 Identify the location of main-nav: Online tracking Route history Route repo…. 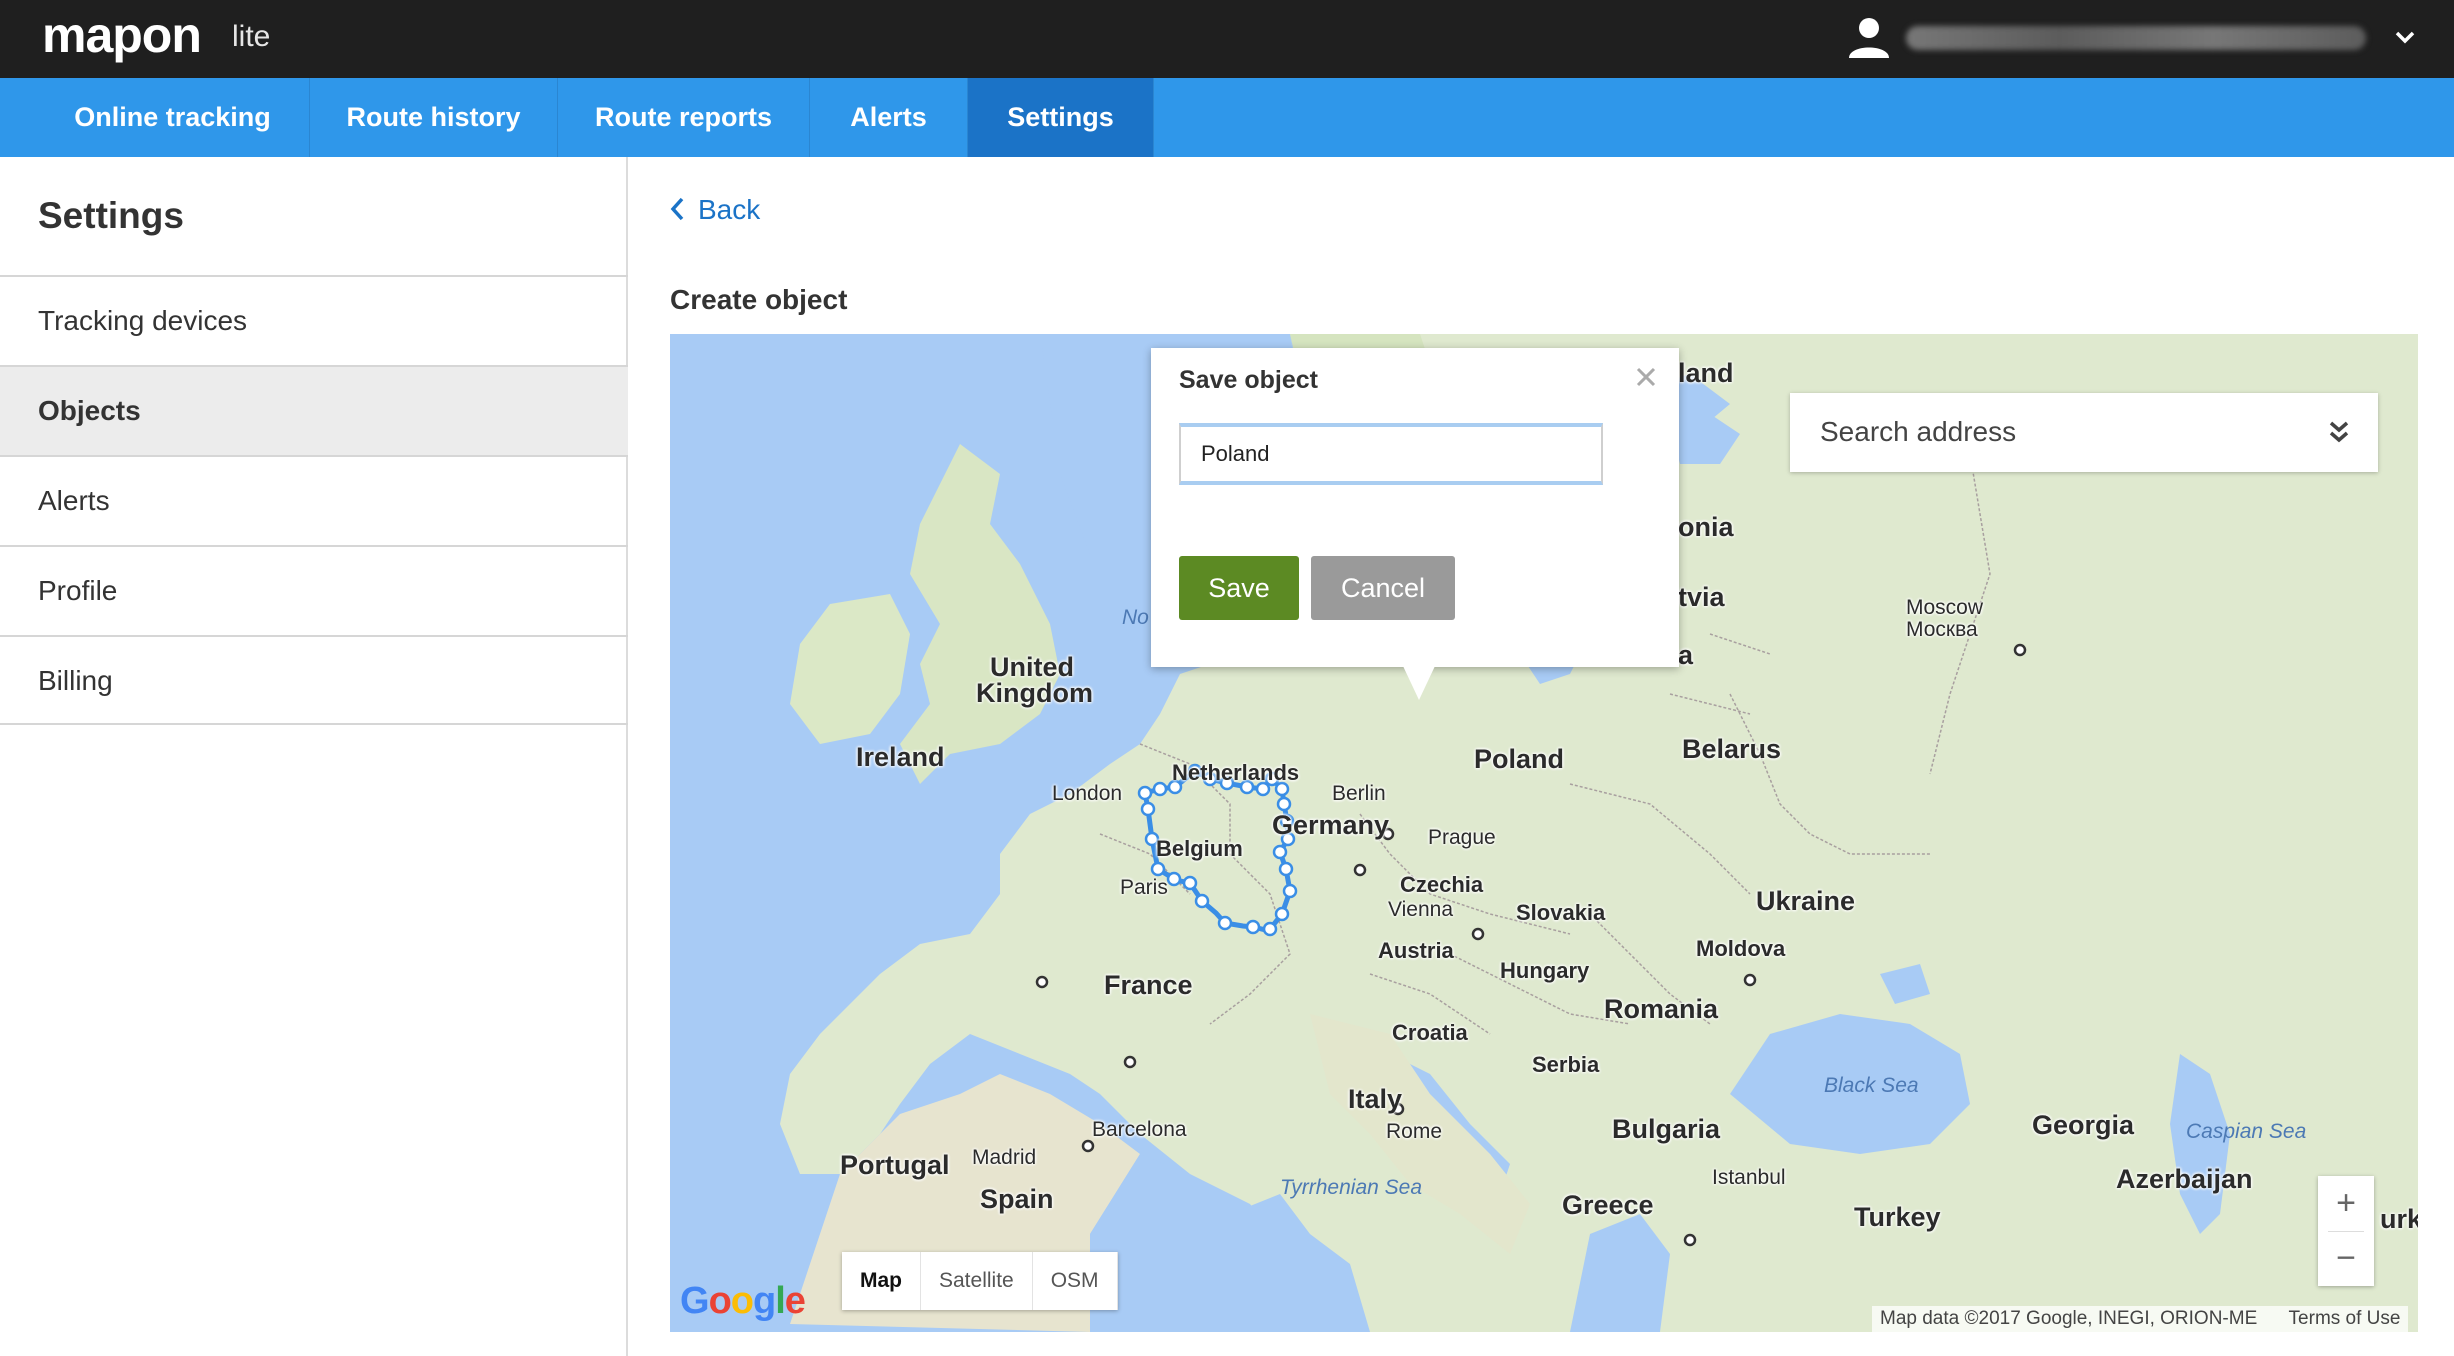
(1227, 117).